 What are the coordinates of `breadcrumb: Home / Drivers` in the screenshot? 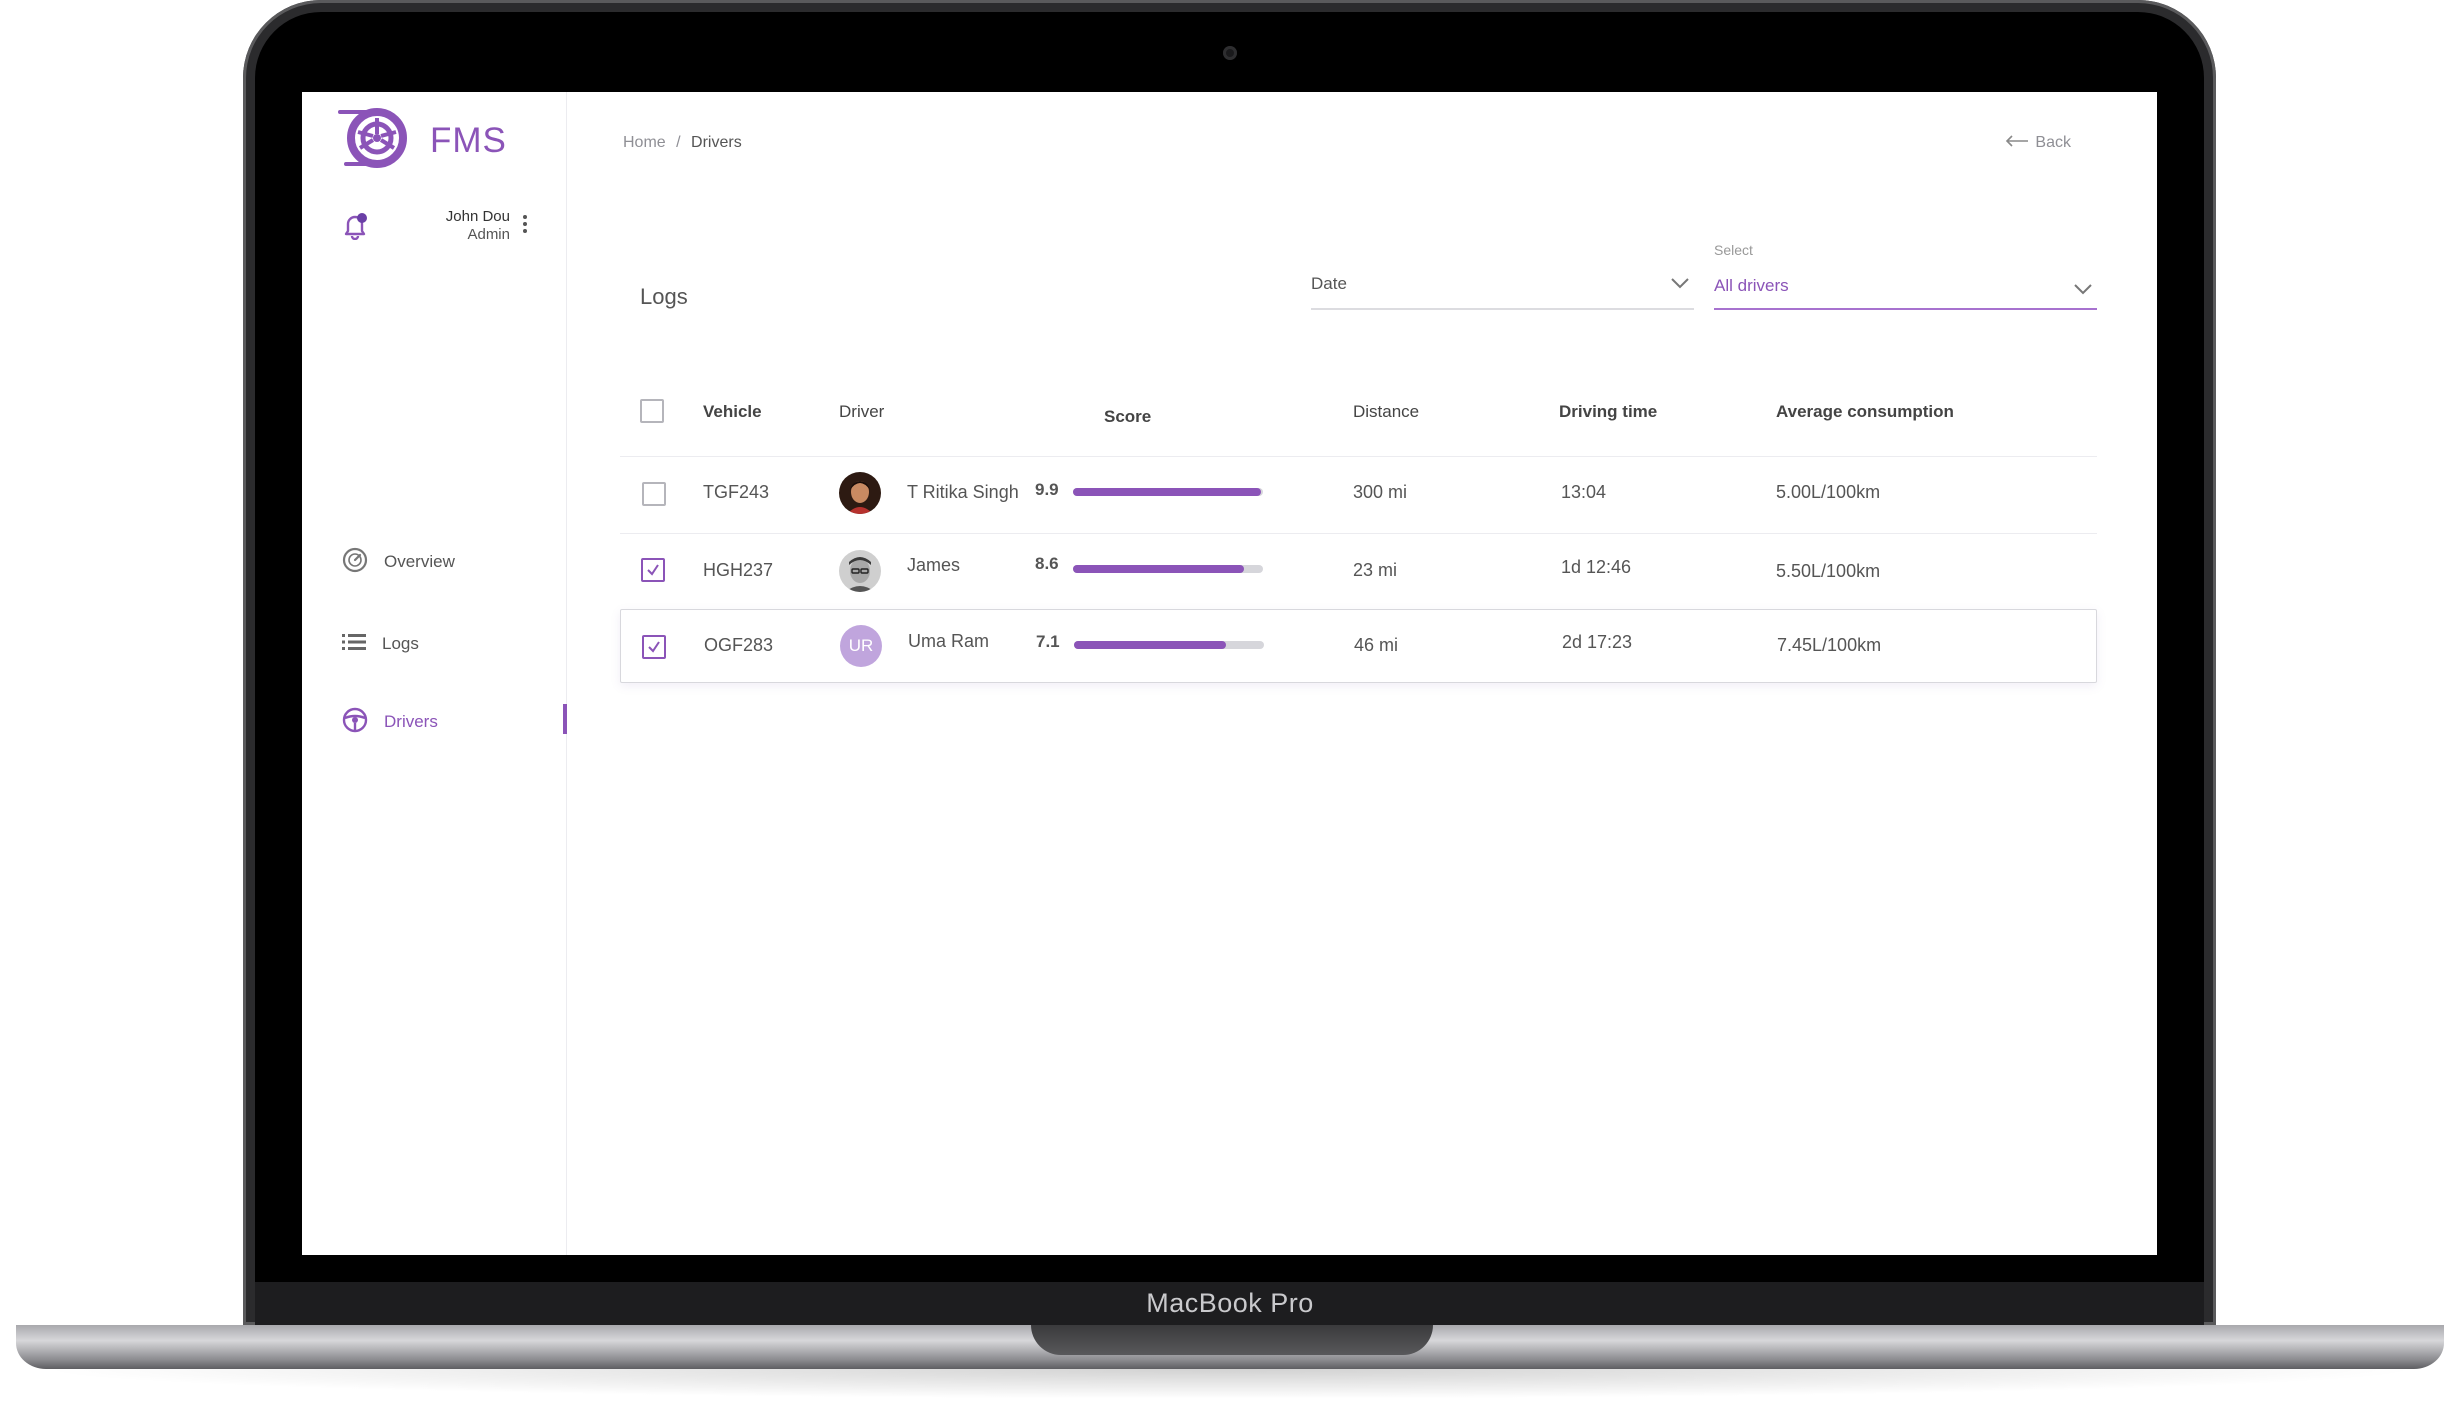 It's located at (682, 143).